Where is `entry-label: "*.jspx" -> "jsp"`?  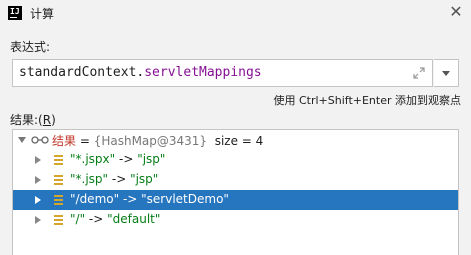
entry-label: "*.jspx" -> "jsp" is located at coordinates (117, 159).